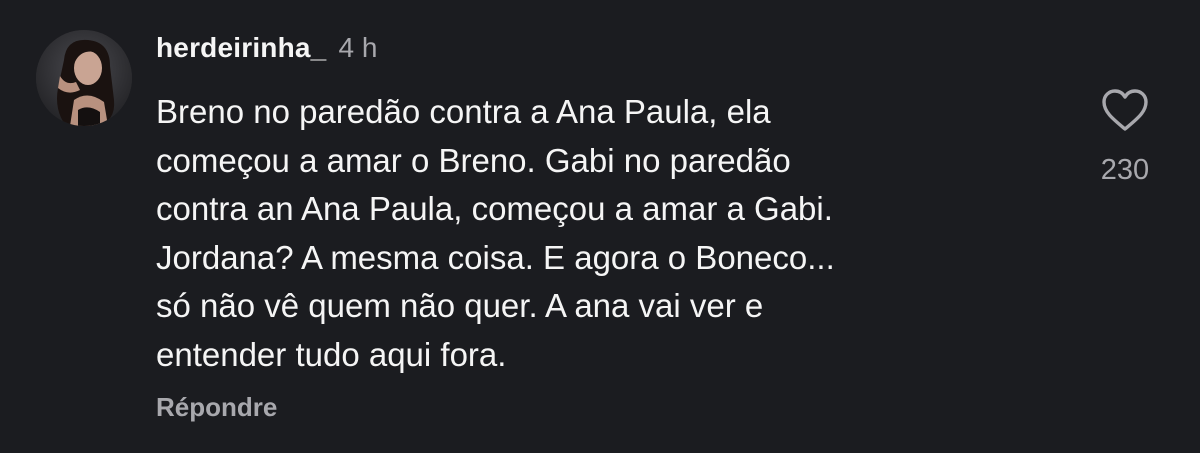 Image resolution: width=1200 pixels, height=453 pixels. I want to click on avatar, so click(84, 78).